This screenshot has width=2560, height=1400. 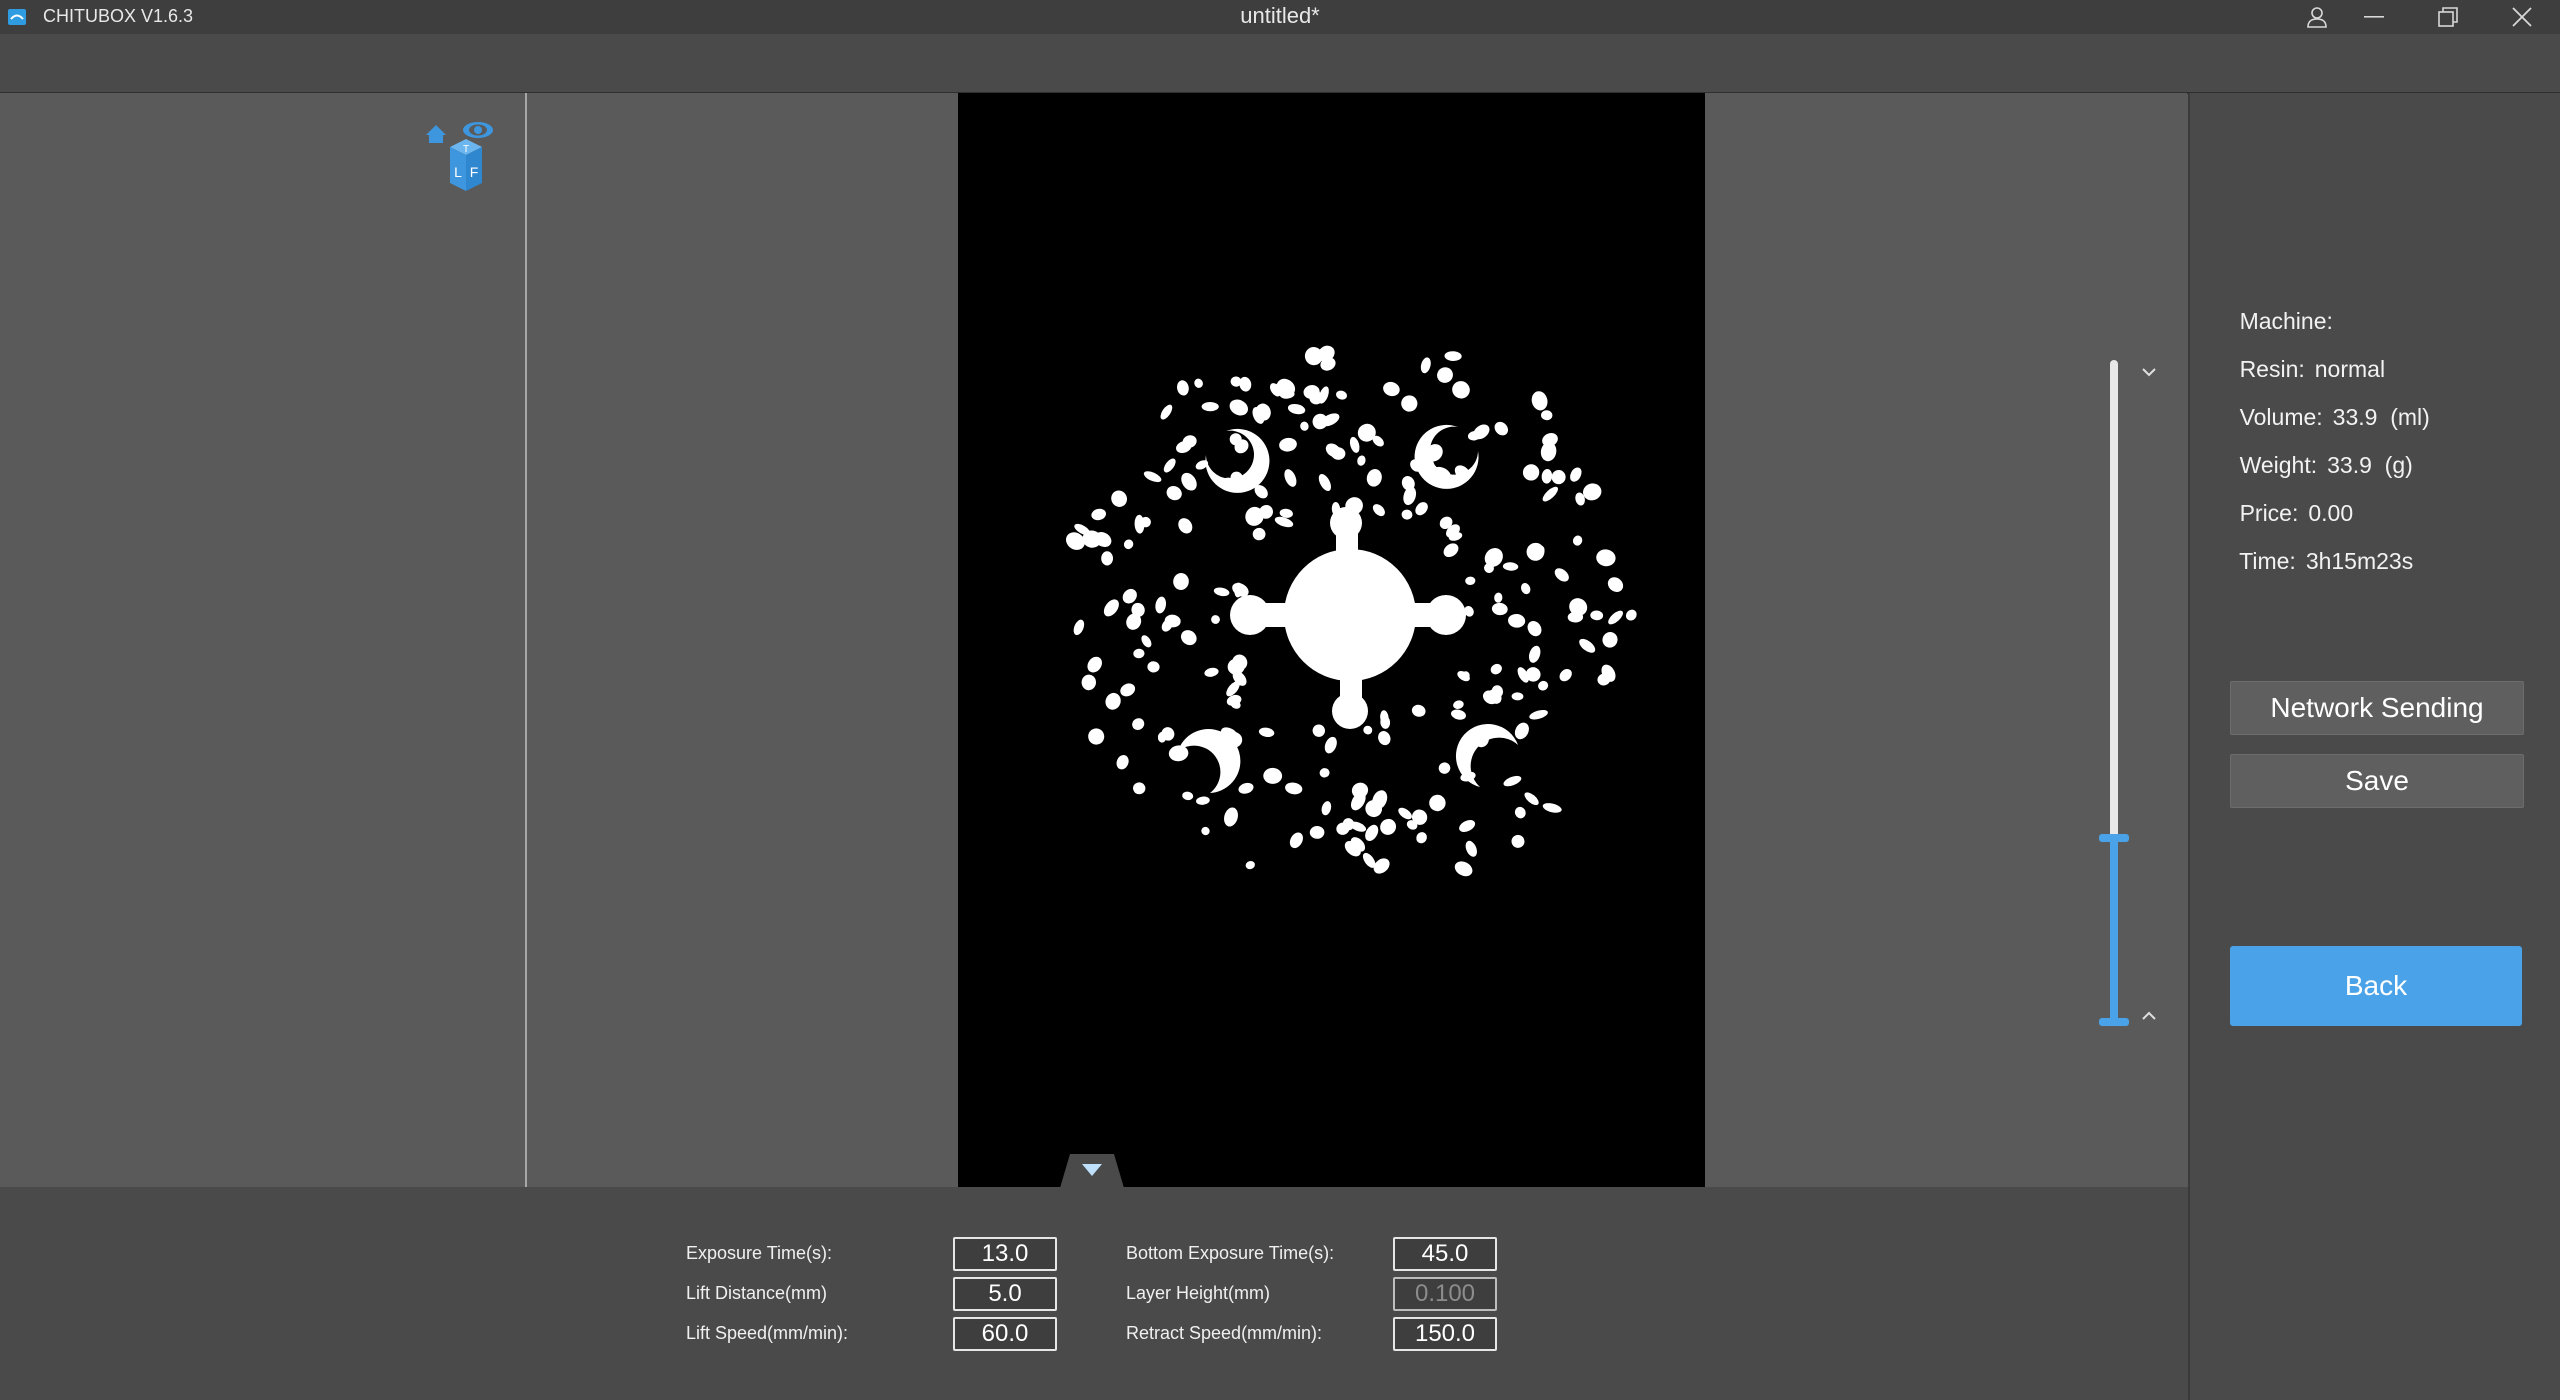 I want to click on cube-face-top: T, so click(x=466, y=149).